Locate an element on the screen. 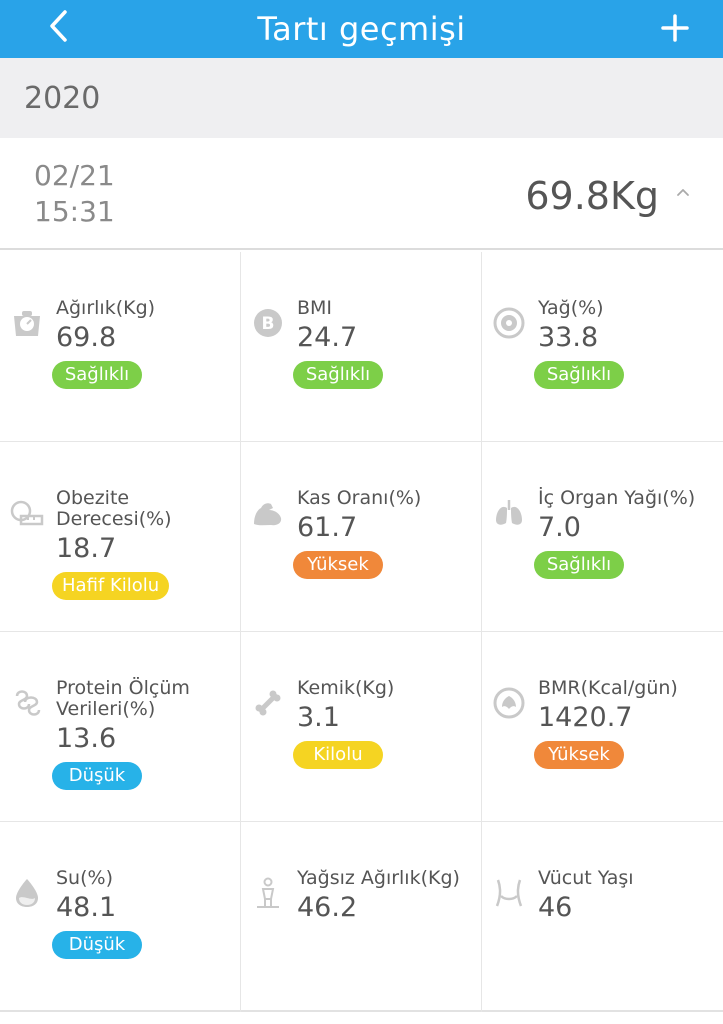 This screenshot has width=723, height=1024. record-date: 02/21 is located at coordinates (74, 175).